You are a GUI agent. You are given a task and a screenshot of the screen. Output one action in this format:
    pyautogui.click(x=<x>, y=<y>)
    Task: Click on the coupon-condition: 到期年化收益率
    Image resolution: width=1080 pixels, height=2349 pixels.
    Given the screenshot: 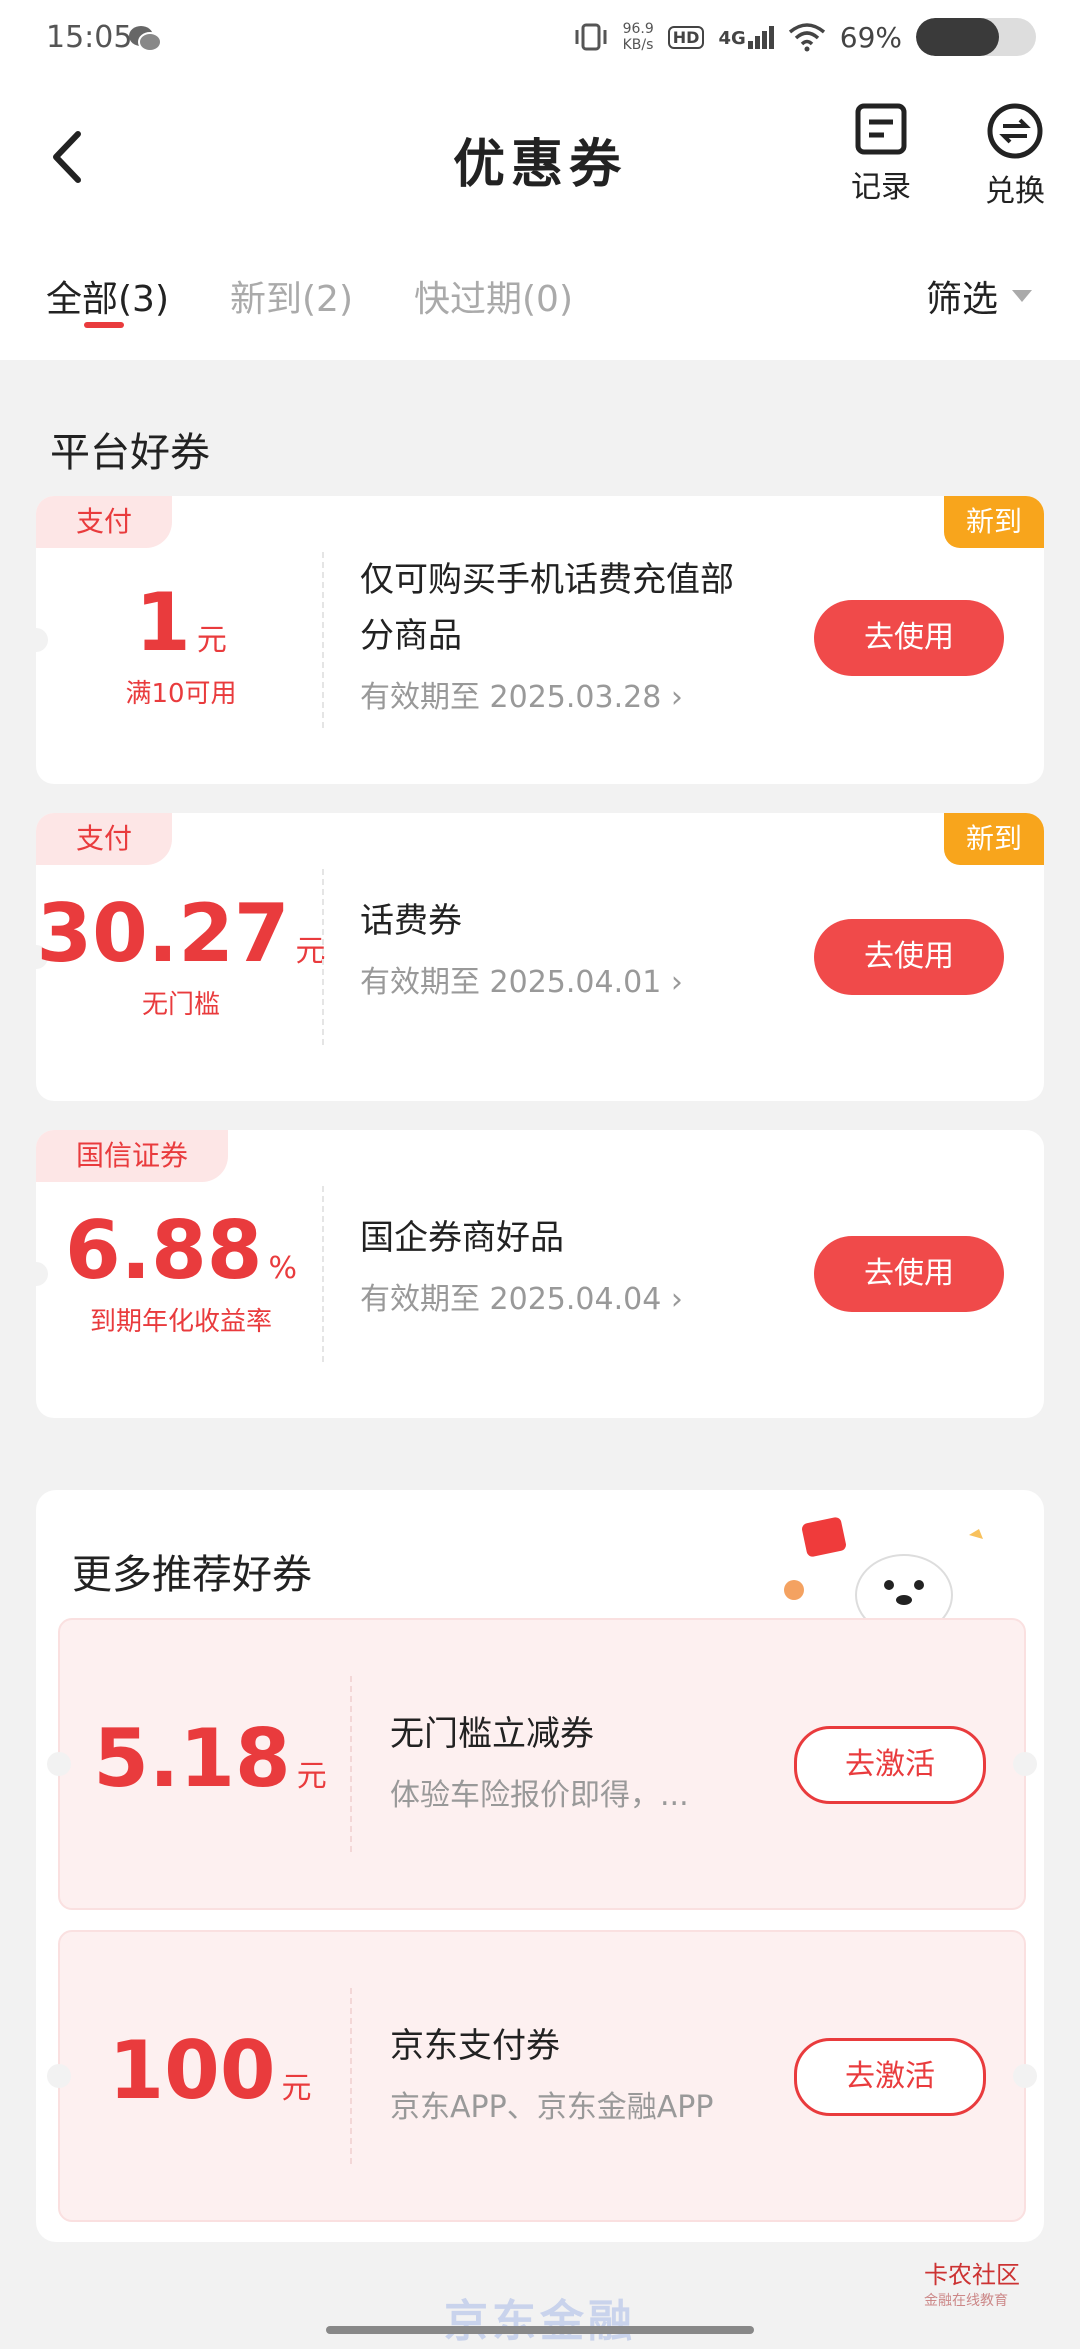 What is the action you would take?
    pyautogui.click(x=180, y=1322)
    